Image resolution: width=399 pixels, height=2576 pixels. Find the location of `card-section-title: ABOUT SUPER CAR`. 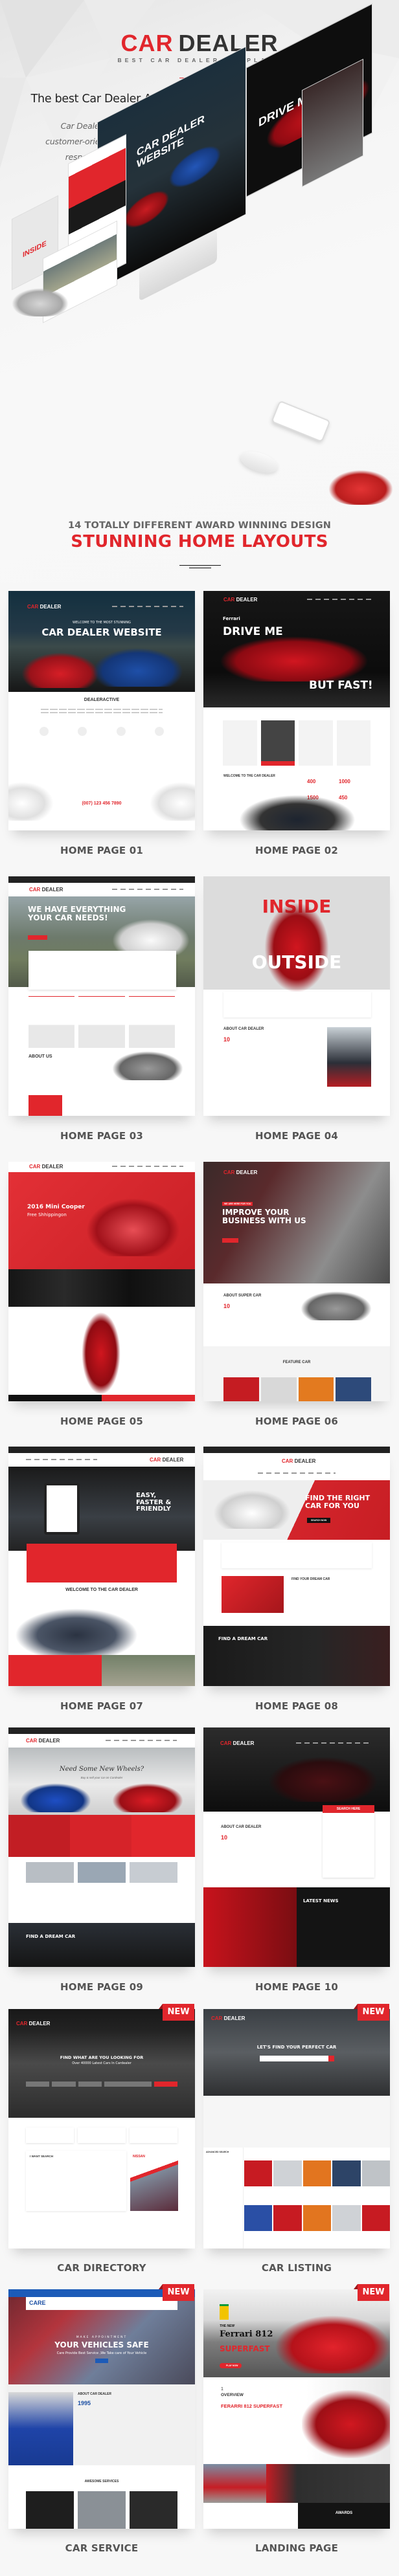

card-section-title: ABOUT SUPER CAR is located at coordinates (242, 1296).